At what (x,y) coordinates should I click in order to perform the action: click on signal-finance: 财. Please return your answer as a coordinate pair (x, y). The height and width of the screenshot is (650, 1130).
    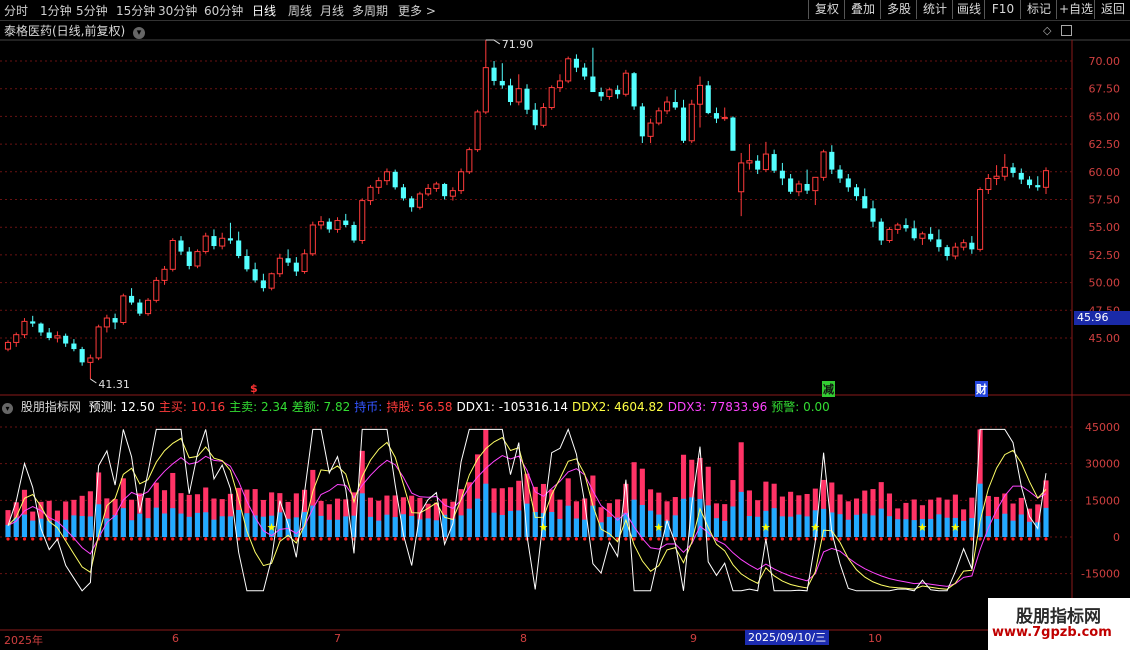
    Looking at the image, I should click on (981, 389).